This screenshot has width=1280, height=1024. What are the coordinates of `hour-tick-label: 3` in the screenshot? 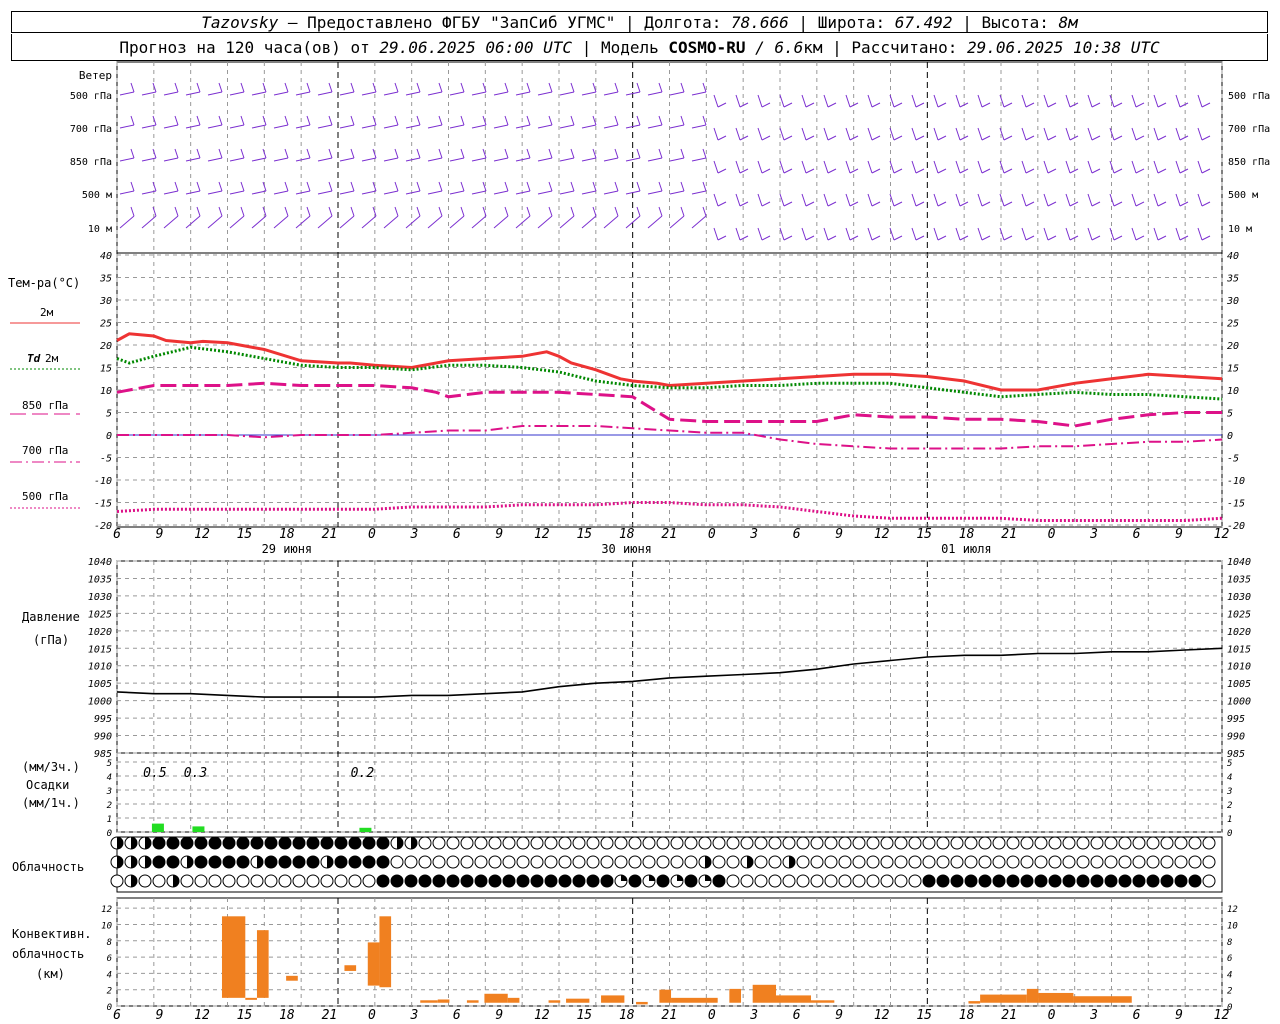 It's located at (413, 1015).